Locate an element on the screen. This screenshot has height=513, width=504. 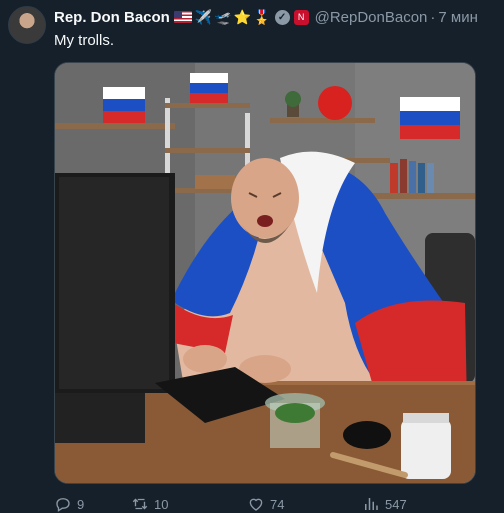
tweet-actions: 9 10 74 547 is located at coordinates (264, 504).